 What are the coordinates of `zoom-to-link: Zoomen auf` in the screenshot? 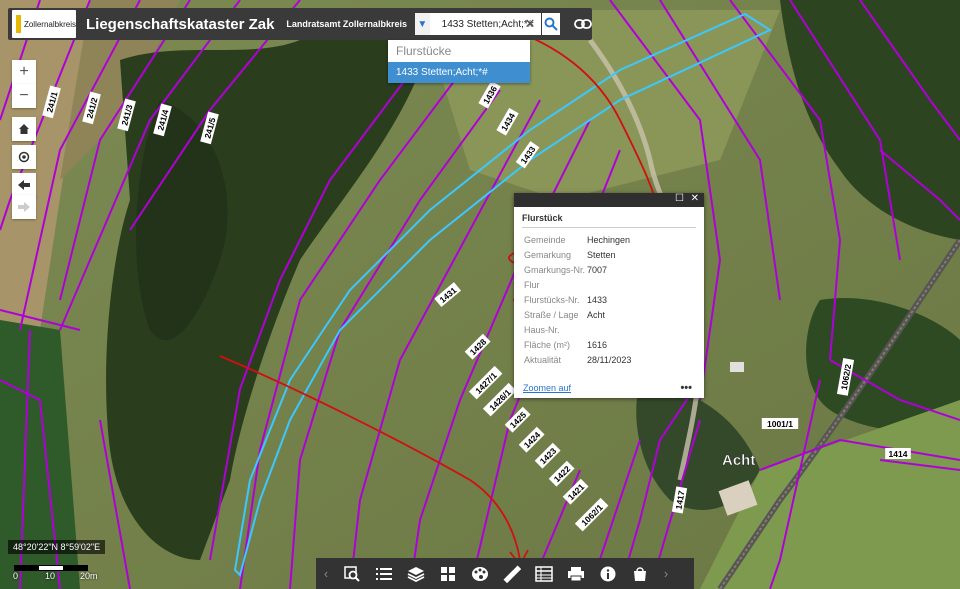 It's located at (547, 388).